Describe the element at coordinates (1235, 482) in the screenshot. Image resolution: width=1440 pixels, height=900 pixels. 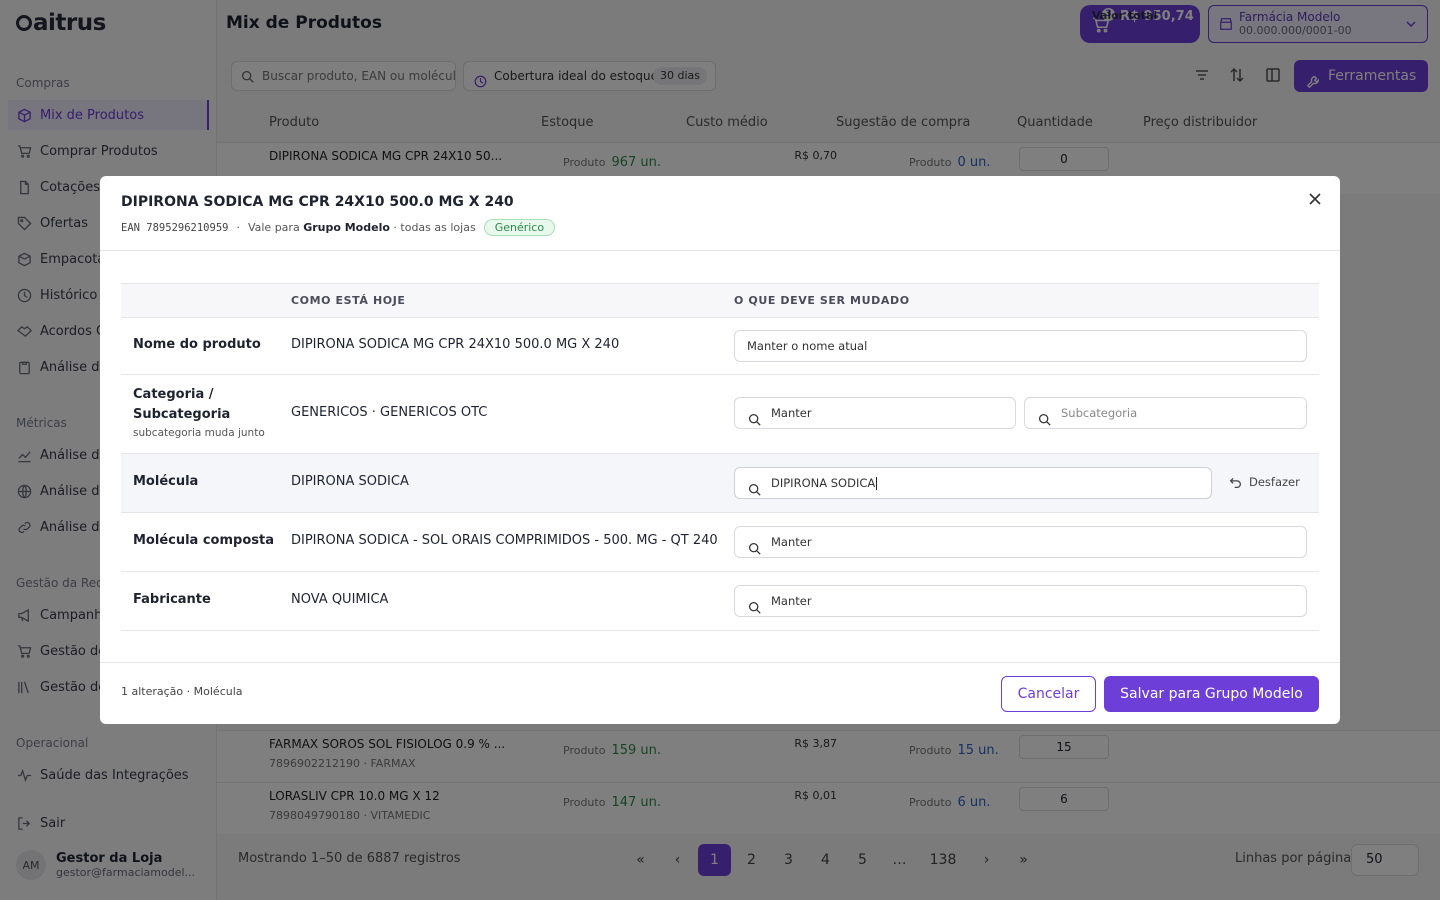
I see `undo-icon` at that location.